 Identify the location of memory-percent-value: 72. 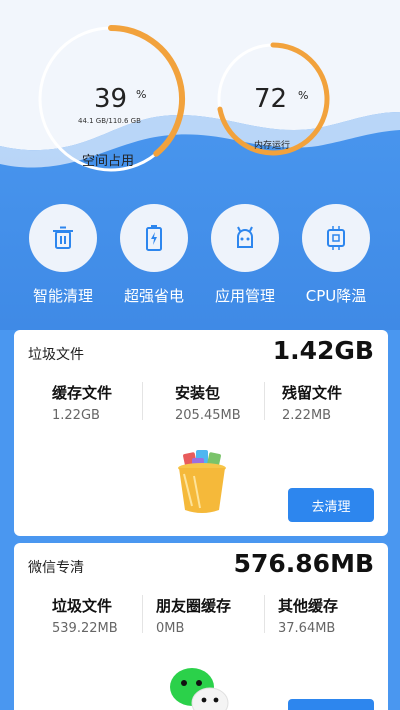
(271, 99).